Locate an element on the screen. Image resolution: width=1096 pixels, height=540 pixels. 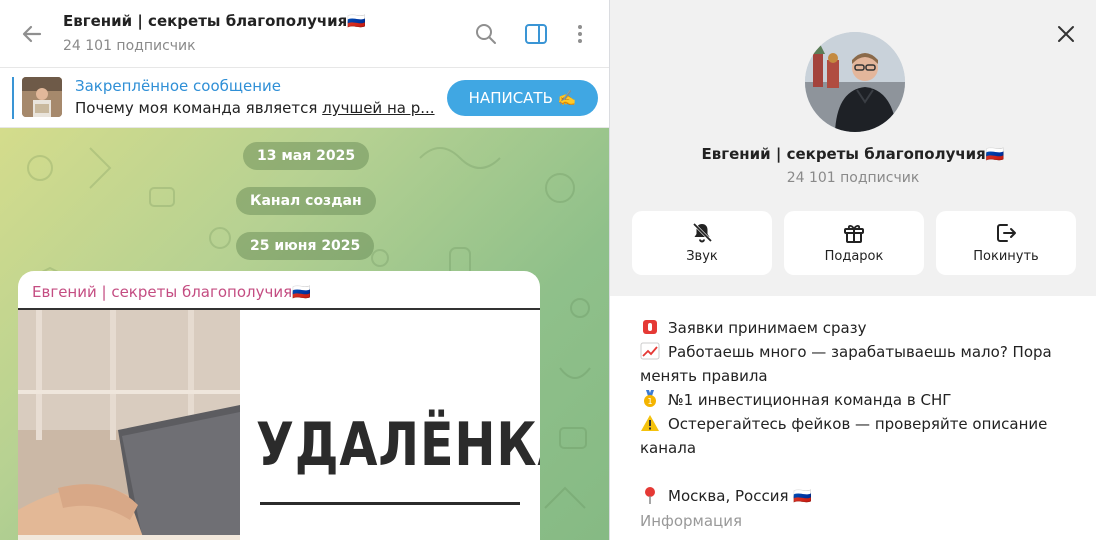
description-line: менять правила is located at coordinates (704, 376).